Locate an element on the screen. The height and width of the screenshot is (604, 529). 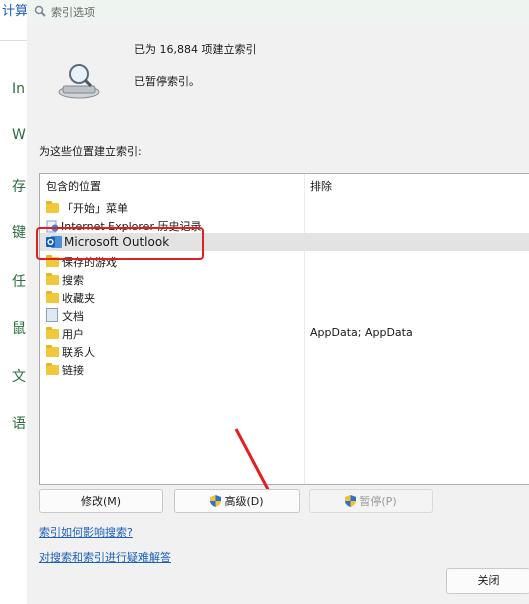
background-item: 文 is located at coordinates (19, 376).